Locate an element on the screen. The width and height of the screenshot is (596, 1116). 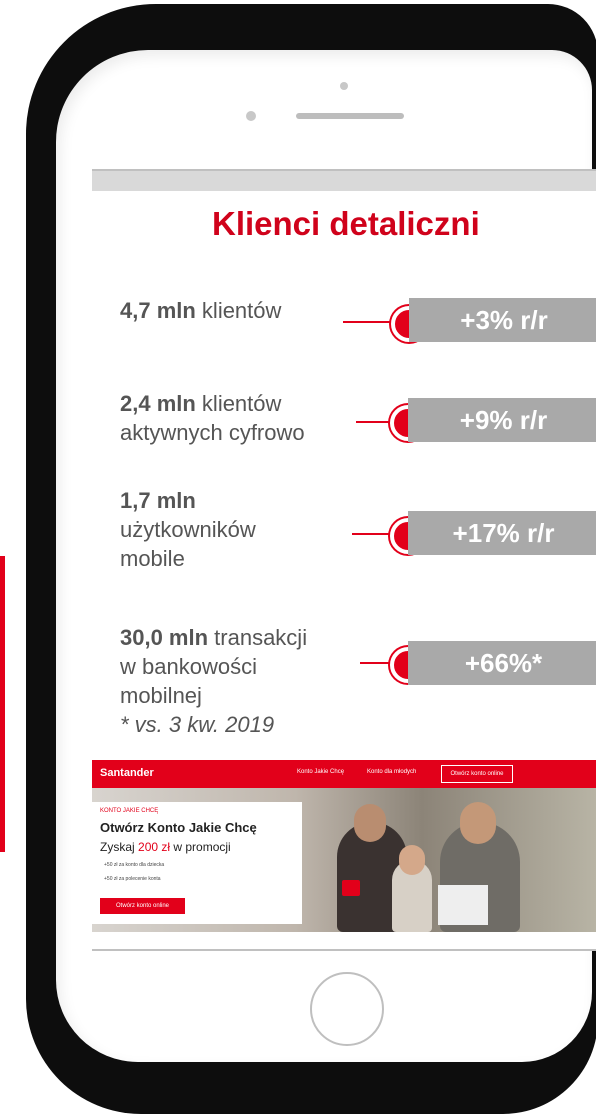
stat-value: 2,4 mln is located at coordinates (158, 403).